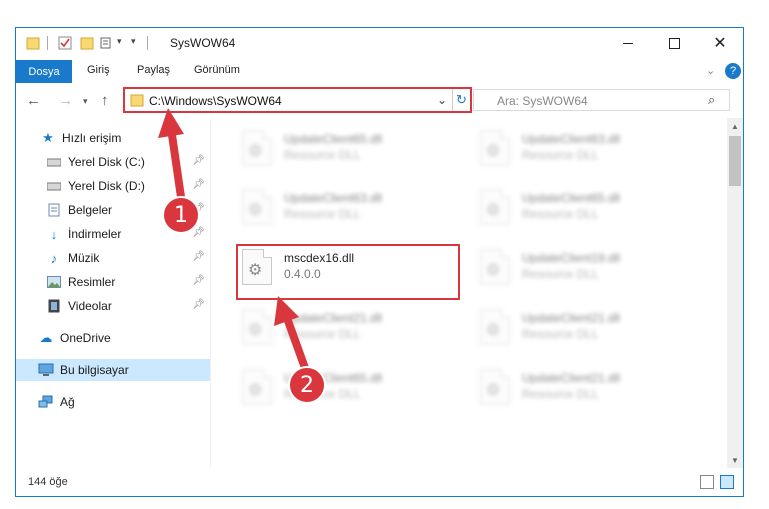  What do you see at coordinates (233, 240) in the screenshot?
I see `annotation-arrows` at bounding box center [233, 240].